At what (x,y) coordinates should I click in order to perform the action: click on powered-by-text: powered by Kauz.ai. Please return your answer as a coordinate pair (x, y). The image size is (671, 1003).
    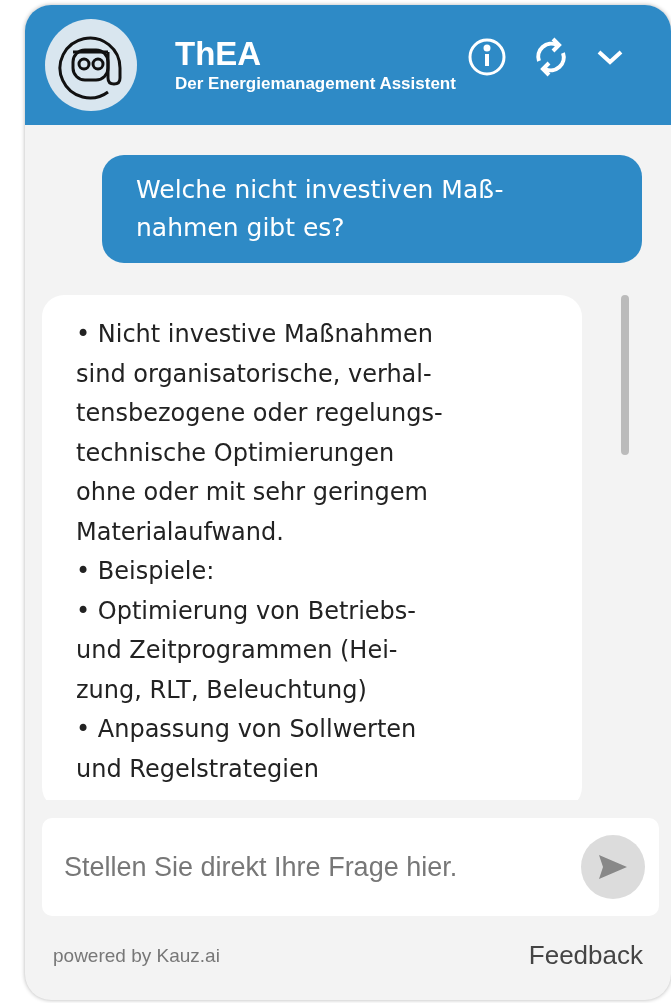
    Looking at the image, I should click on (136, 955).